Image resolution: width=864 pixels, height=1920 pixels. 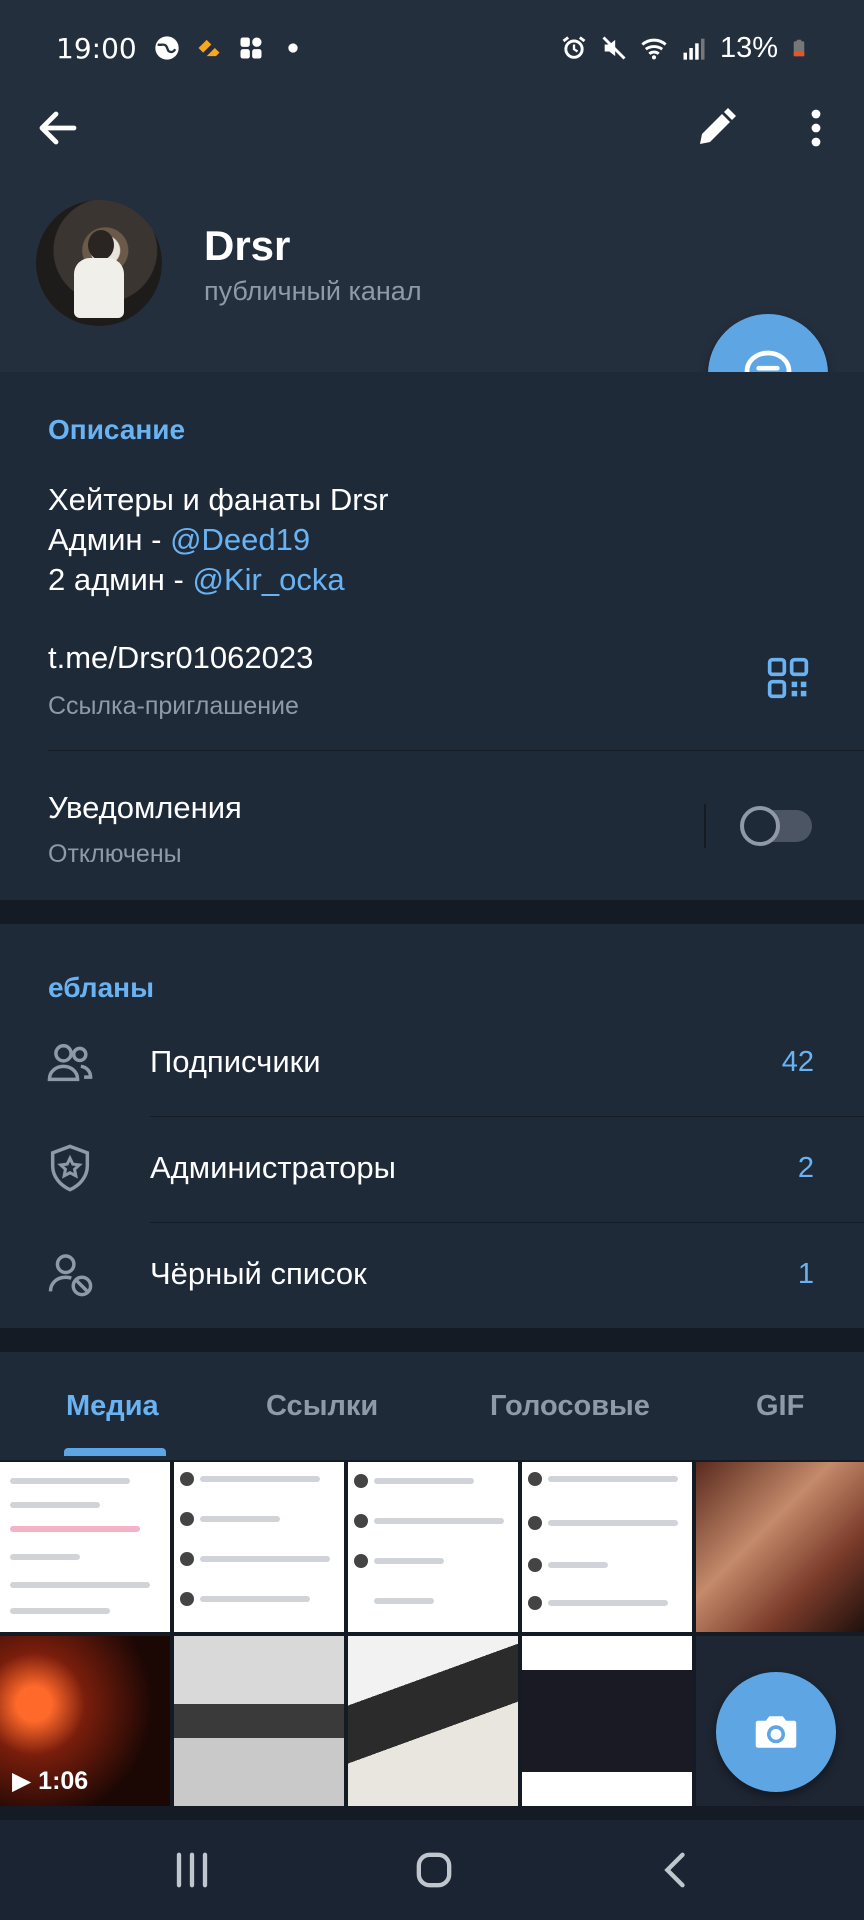 I want to click on qr-code-icon, so click(x=788, y=678).